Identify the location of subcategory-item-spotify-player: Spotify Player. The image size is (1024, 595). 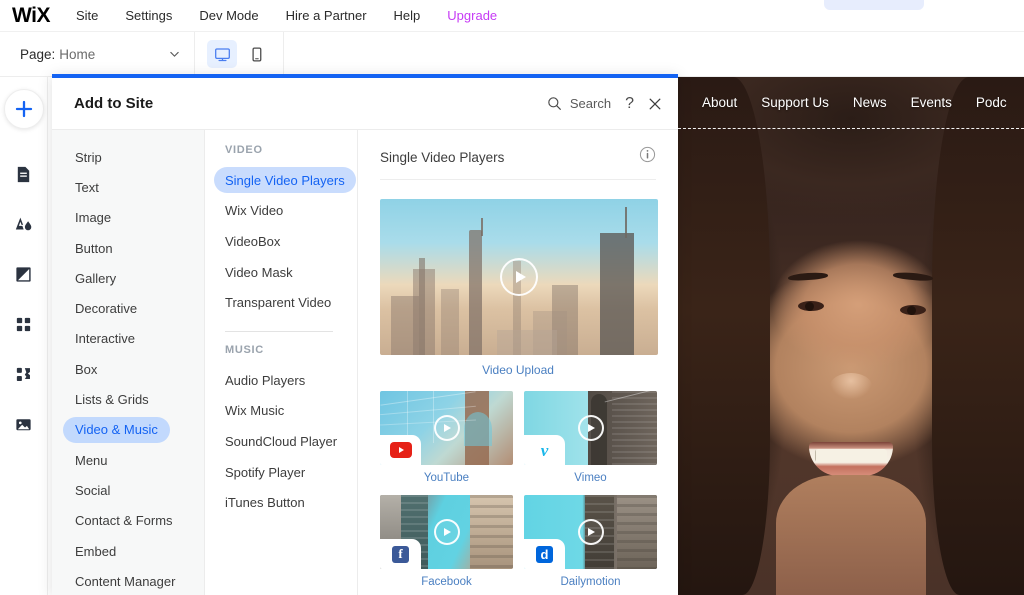
(281, 472).